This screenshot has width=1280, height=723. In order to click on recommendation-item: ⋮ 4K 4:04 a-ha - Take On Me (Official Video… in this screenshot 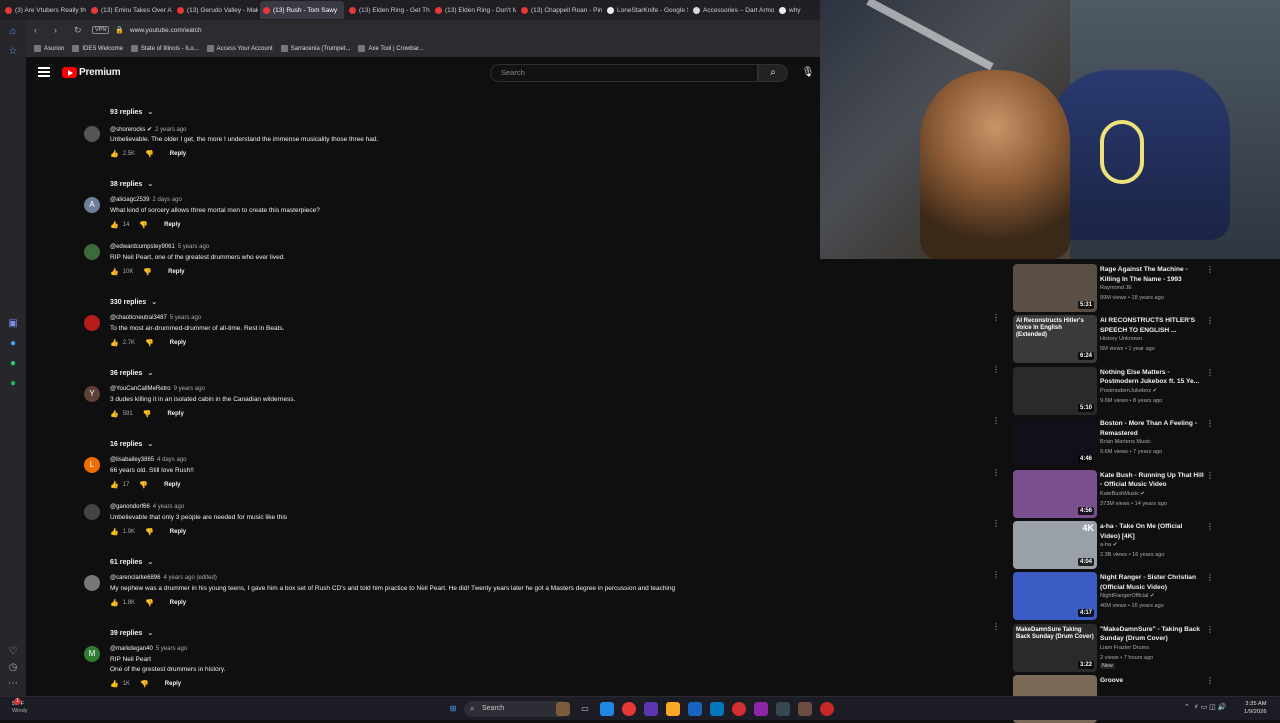, I will do `click(1136, 542)`.